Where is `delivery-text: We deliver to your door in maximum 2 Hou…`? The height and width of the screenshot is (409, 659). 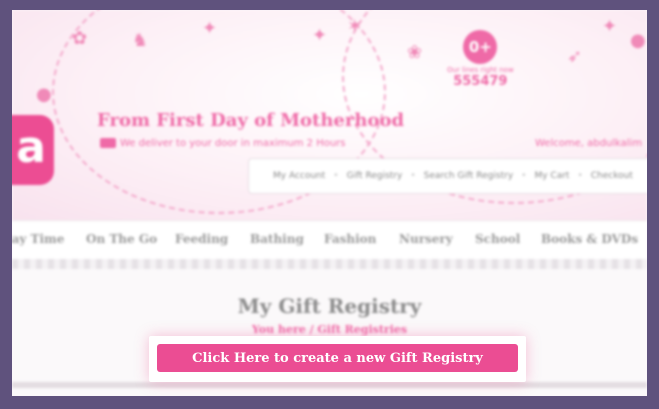
delivery-text: We deliver to your door in maximum 2 Hou… is located at coordinates (233, 143).